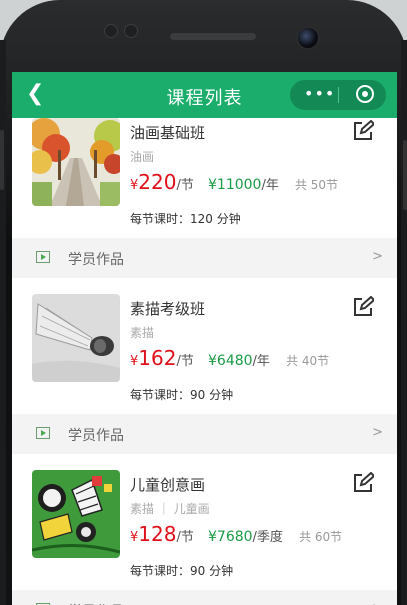  I want to click on course-thumbnail-shuttlecock, so click(76, 338).